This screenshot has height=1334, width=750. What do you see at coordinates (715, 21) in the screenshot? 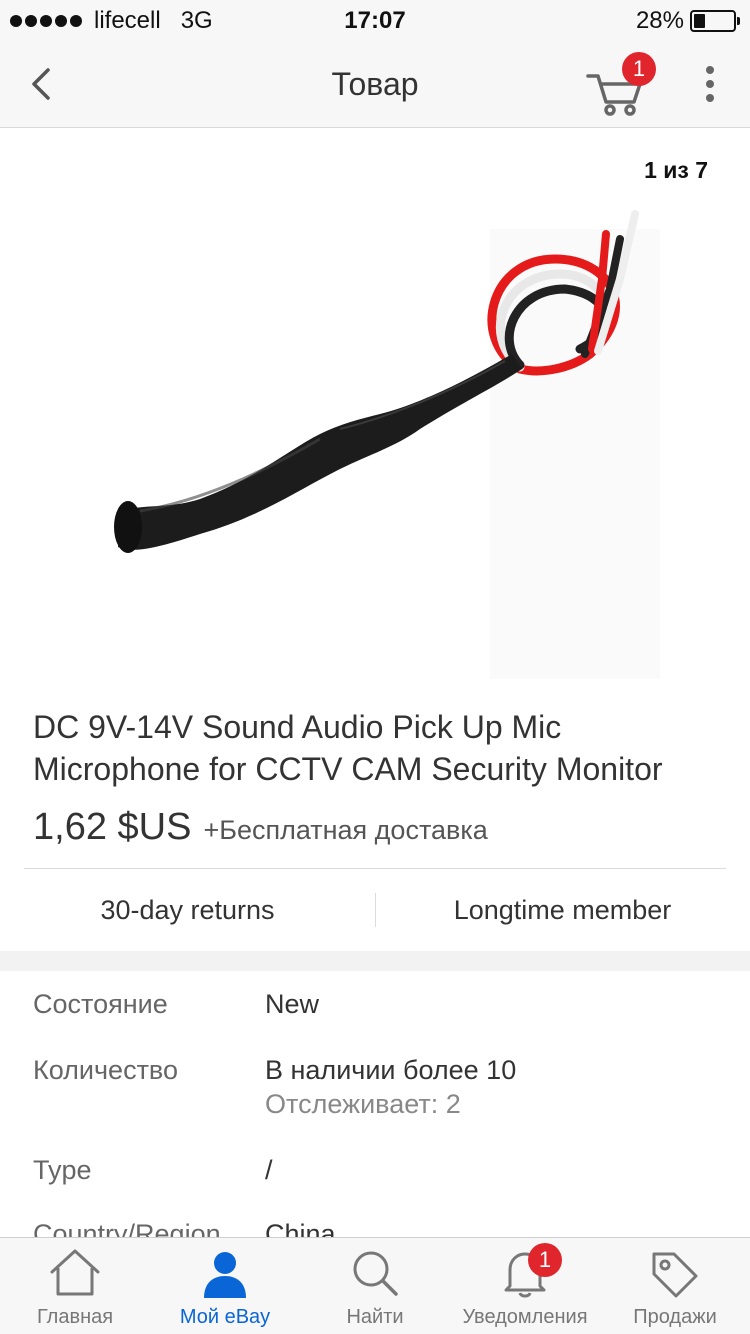
I see `battery-icon` at bounding box center [715, 21].